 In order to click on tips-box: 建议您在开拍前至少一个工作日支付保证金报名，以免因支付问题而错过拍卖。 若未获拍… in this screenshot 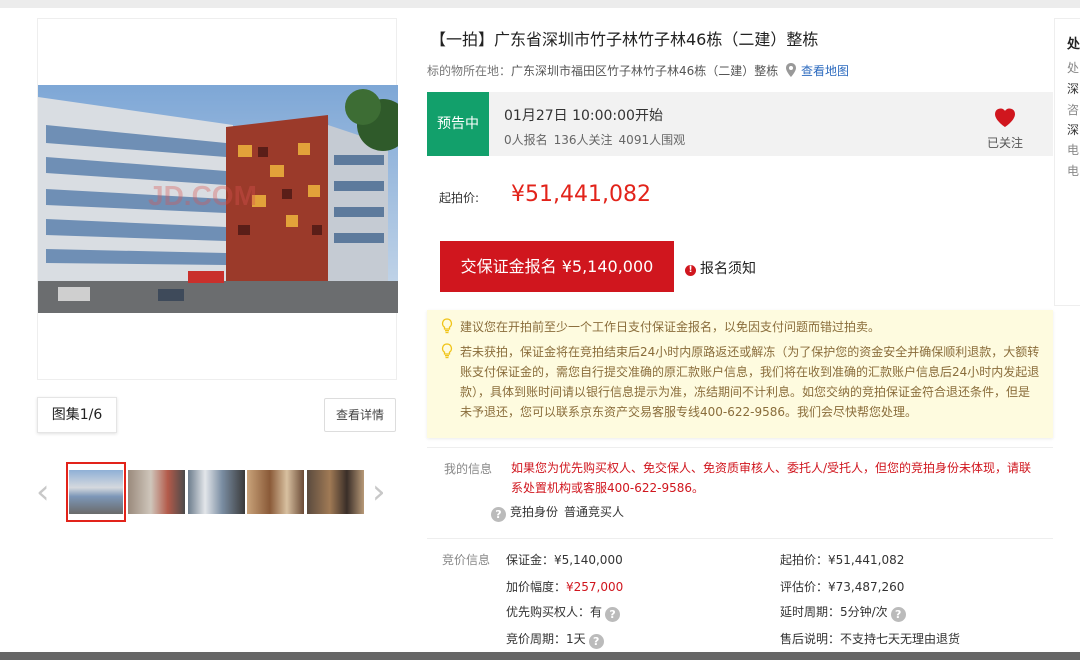, I will do `click(740, 374)`.